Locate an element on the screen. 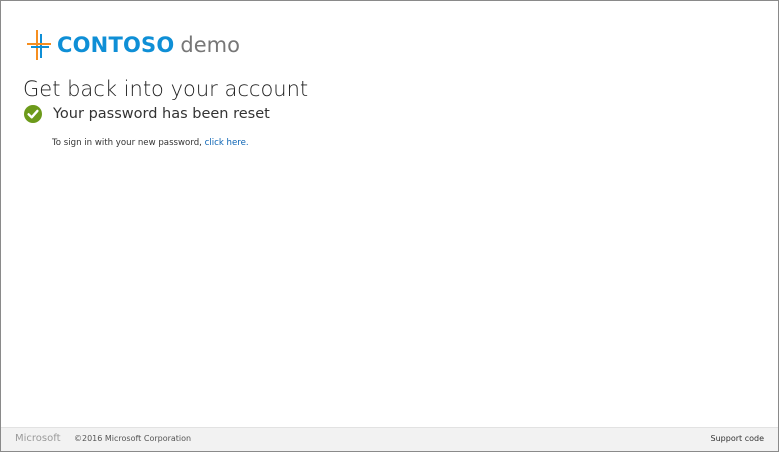 The width and height of the screenshot is (779, 452). contoso-logo-icon is located at coordinates (39, 45).